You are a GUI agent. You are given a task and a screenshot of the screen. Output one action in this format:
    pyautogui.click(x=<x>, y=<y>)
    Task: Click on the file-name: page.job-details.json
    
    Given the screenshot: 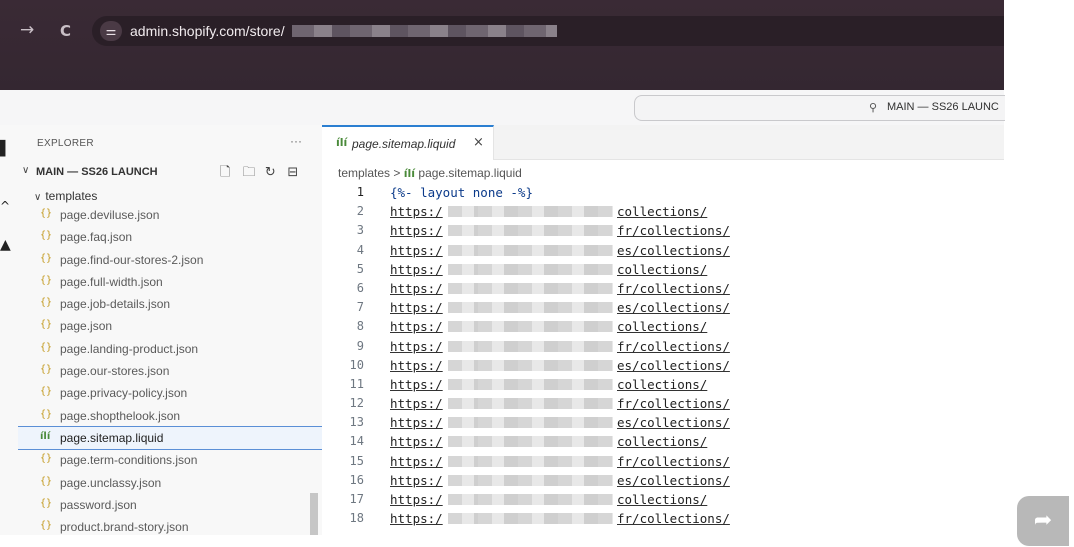 What is the action you would take?
    pyautogui.click(x=115, y=304)
    